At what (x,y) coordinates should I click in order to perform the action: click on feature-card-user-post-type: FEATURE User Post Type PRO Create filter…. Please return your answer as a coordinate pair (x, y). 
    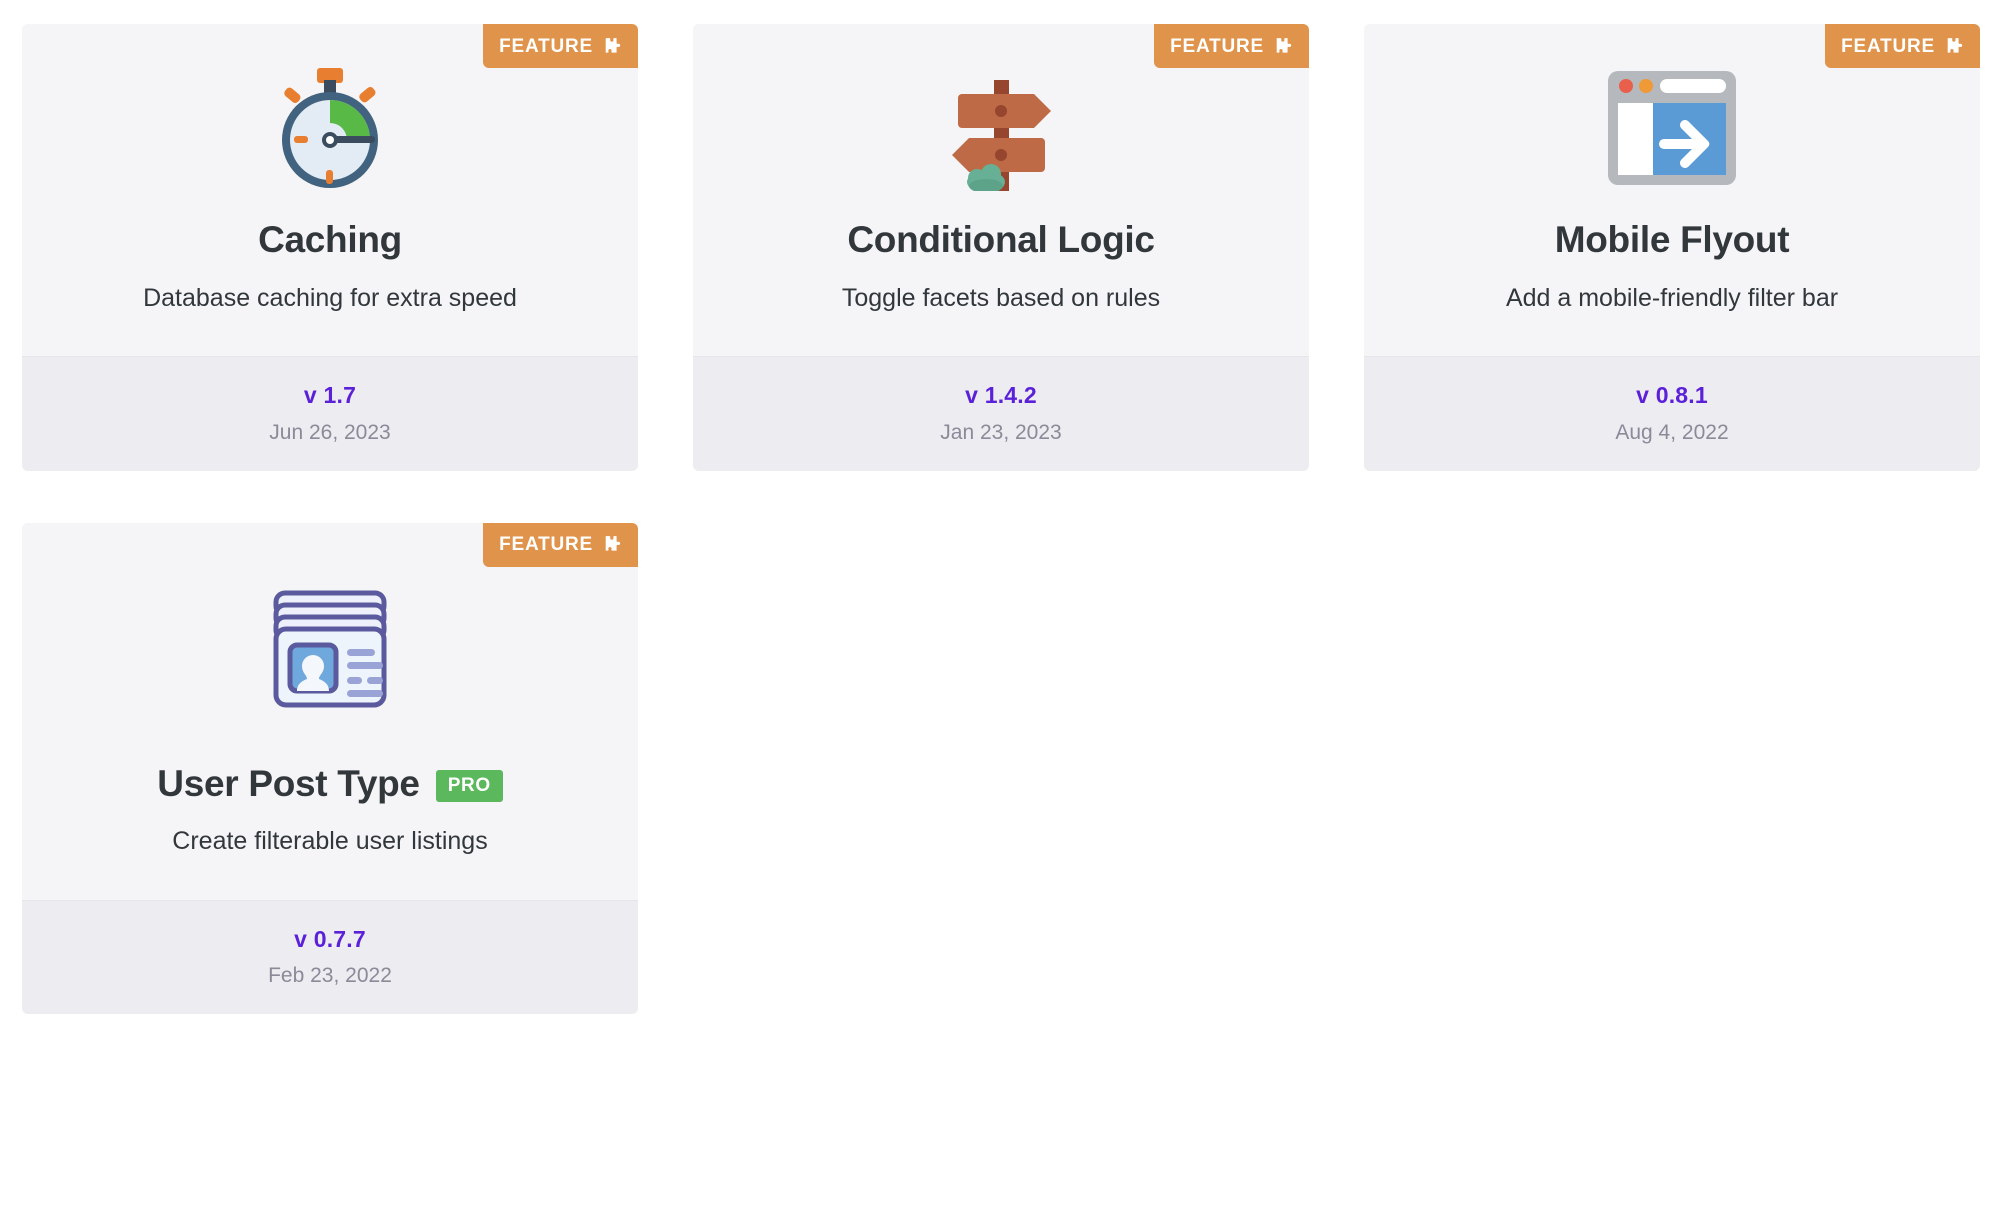
    Looking at the image, I should click on (330, 768).